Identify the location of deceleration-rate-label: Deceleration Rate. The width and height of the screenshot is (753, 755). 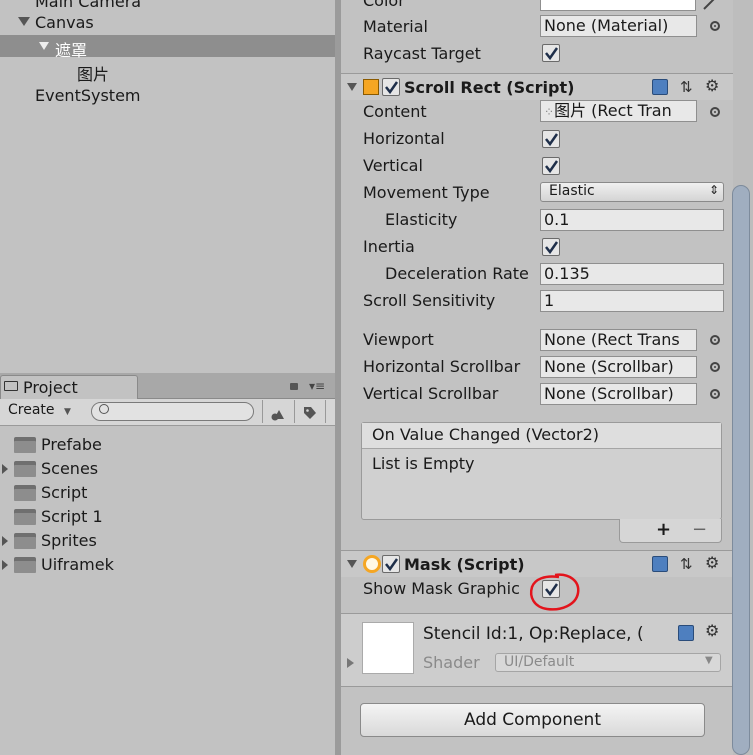
(457, 273).